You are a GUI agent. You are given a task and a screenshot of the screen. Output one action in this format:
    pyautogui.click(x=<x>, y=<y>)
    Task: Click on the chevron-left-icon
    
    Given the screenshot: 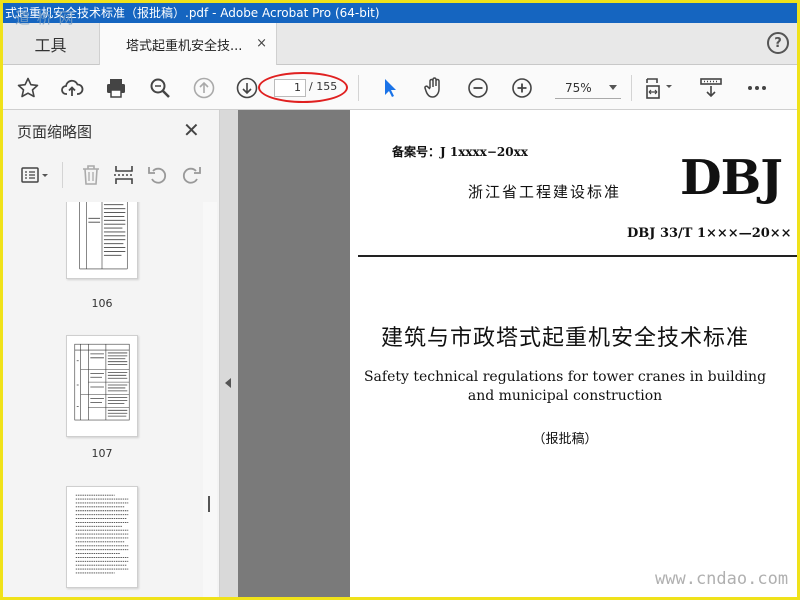 What is the action you would take?
    pyautogui.click(x=228, y=383)
    